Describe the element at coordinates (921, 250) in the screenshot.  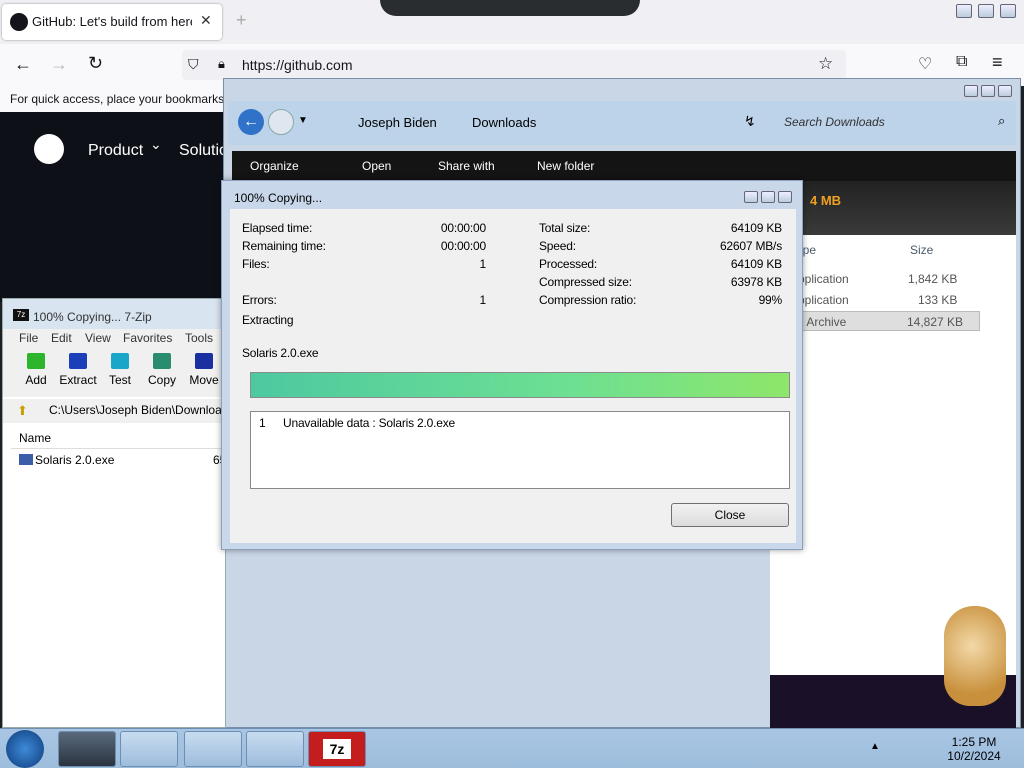
I see `column-size: Size` at that location.